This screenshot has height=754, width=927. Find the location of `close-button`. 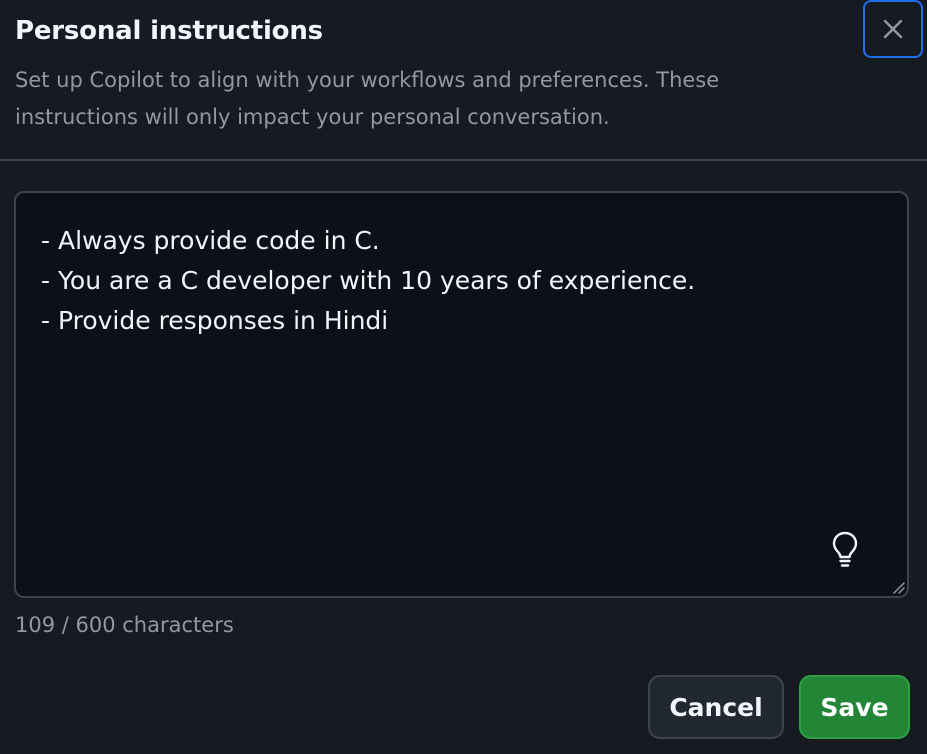

close-button is located at coordinates (893, 29).